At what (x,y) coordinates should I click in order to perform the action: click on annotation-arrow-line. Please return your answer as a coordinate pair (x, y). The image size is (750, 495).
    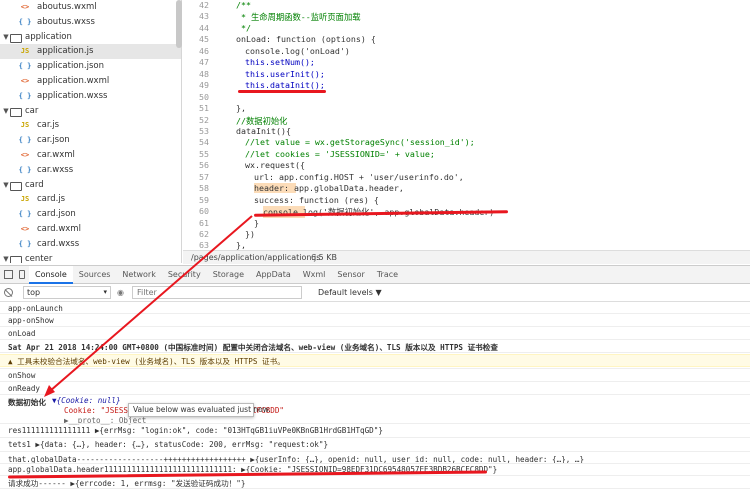
    Looking at the image, I should click on (151, 303).